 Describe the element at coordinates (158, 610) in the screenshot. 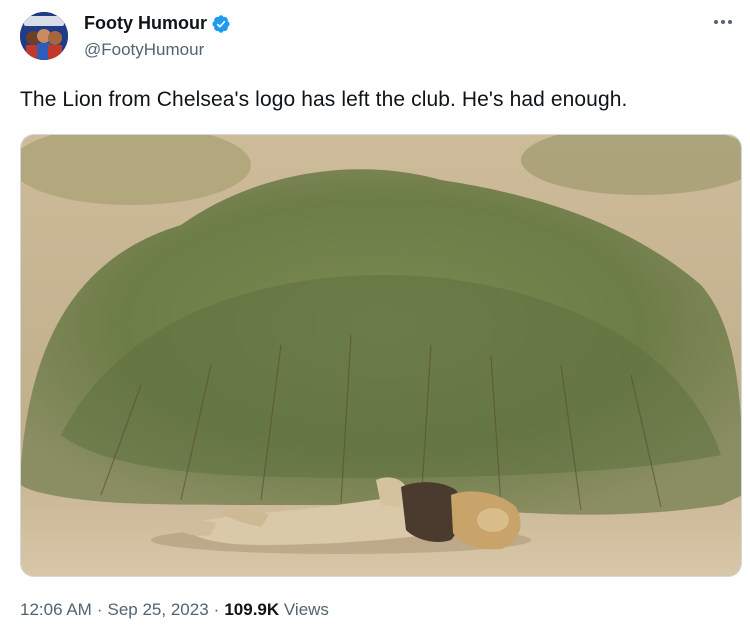

I see `tweet-date: Sep 25, 2023` at that location.